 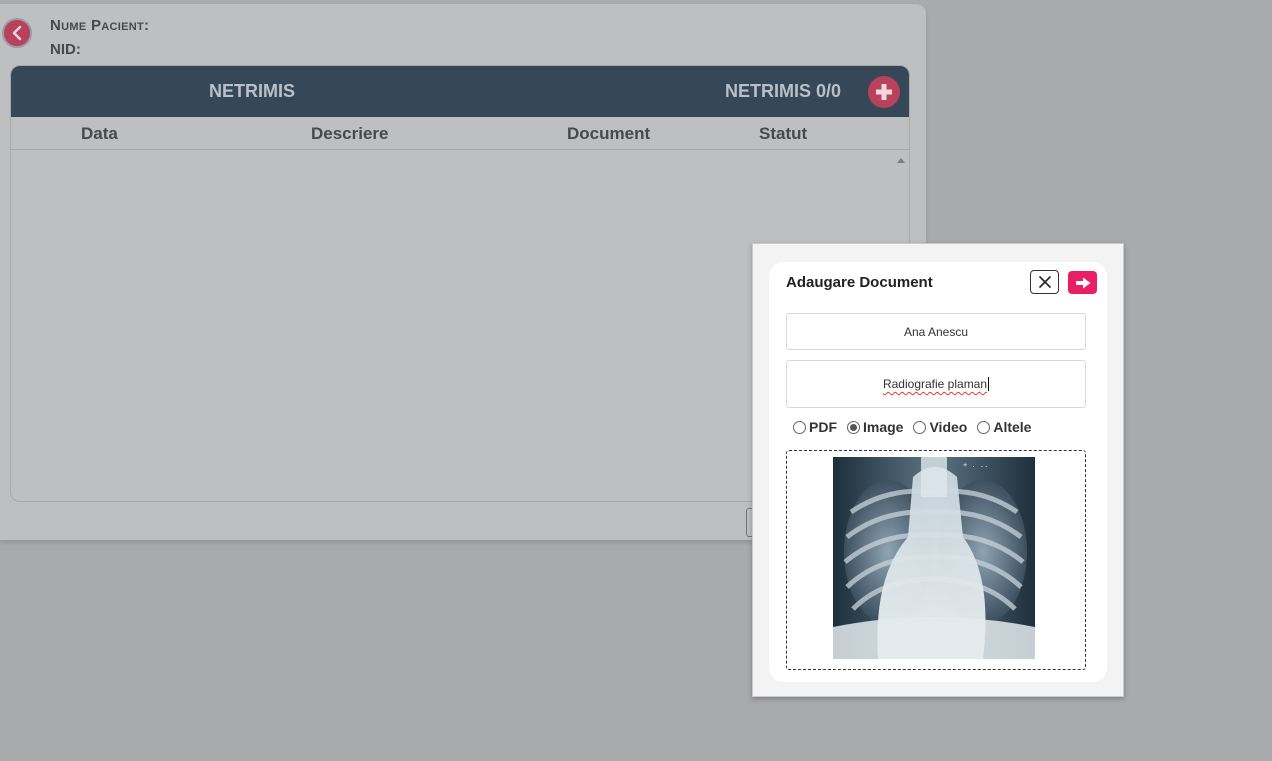 I want to click on submit-button, so click(x=1082, y=282).